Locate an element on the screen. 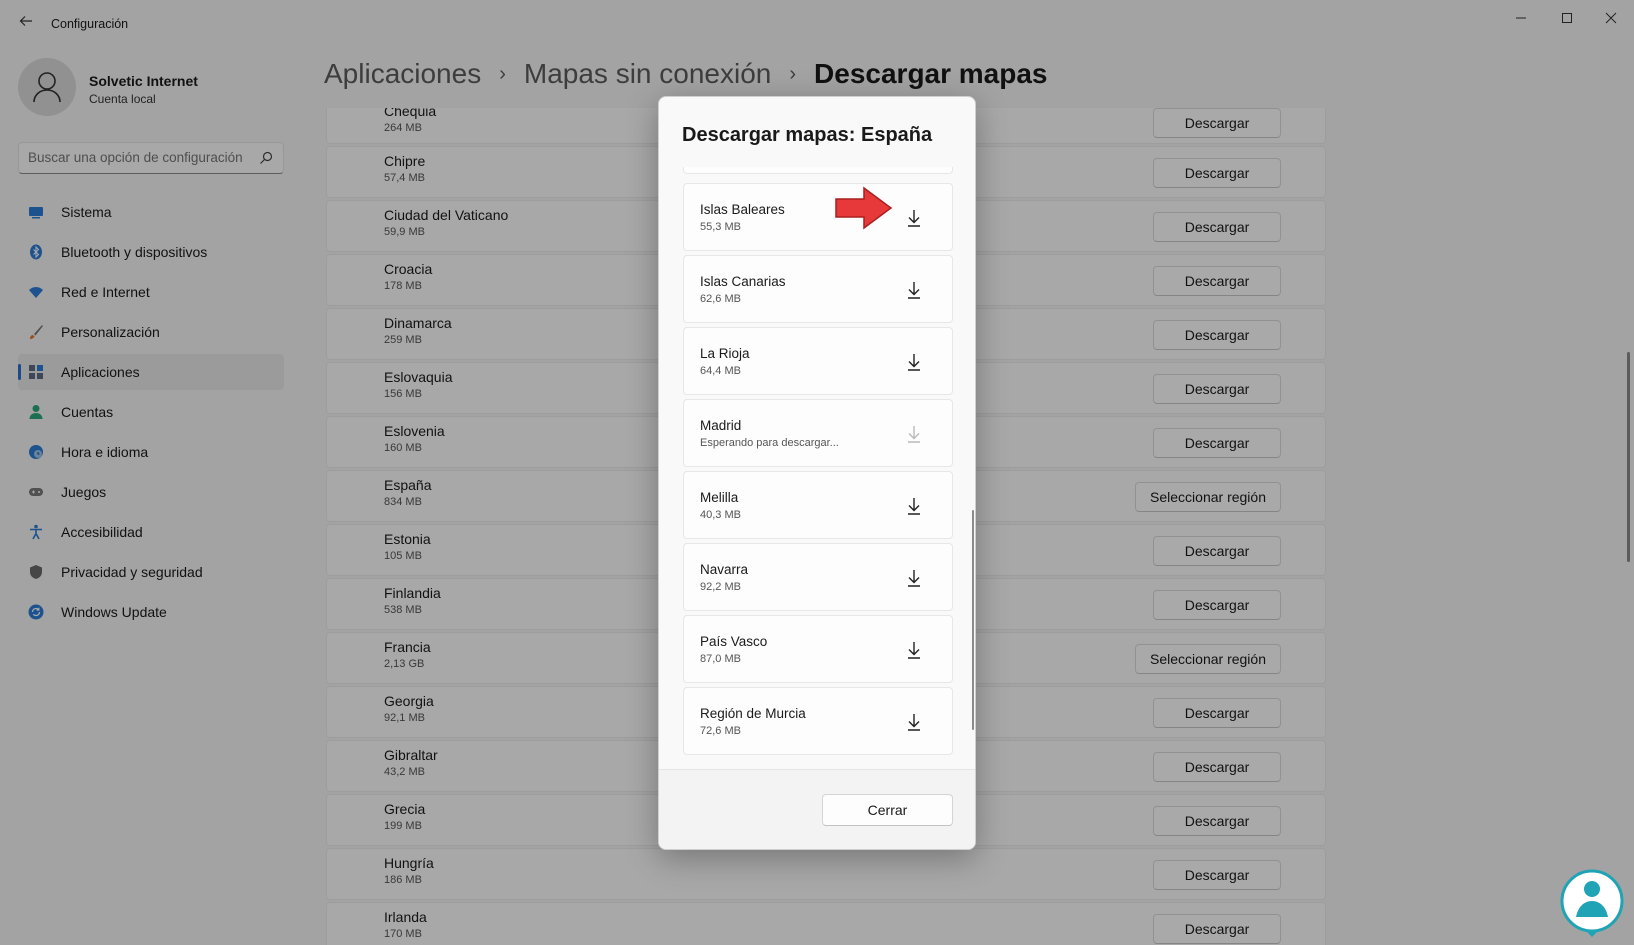  region-item: Melilla 40,3 MB is located at coordinates (818, 505).